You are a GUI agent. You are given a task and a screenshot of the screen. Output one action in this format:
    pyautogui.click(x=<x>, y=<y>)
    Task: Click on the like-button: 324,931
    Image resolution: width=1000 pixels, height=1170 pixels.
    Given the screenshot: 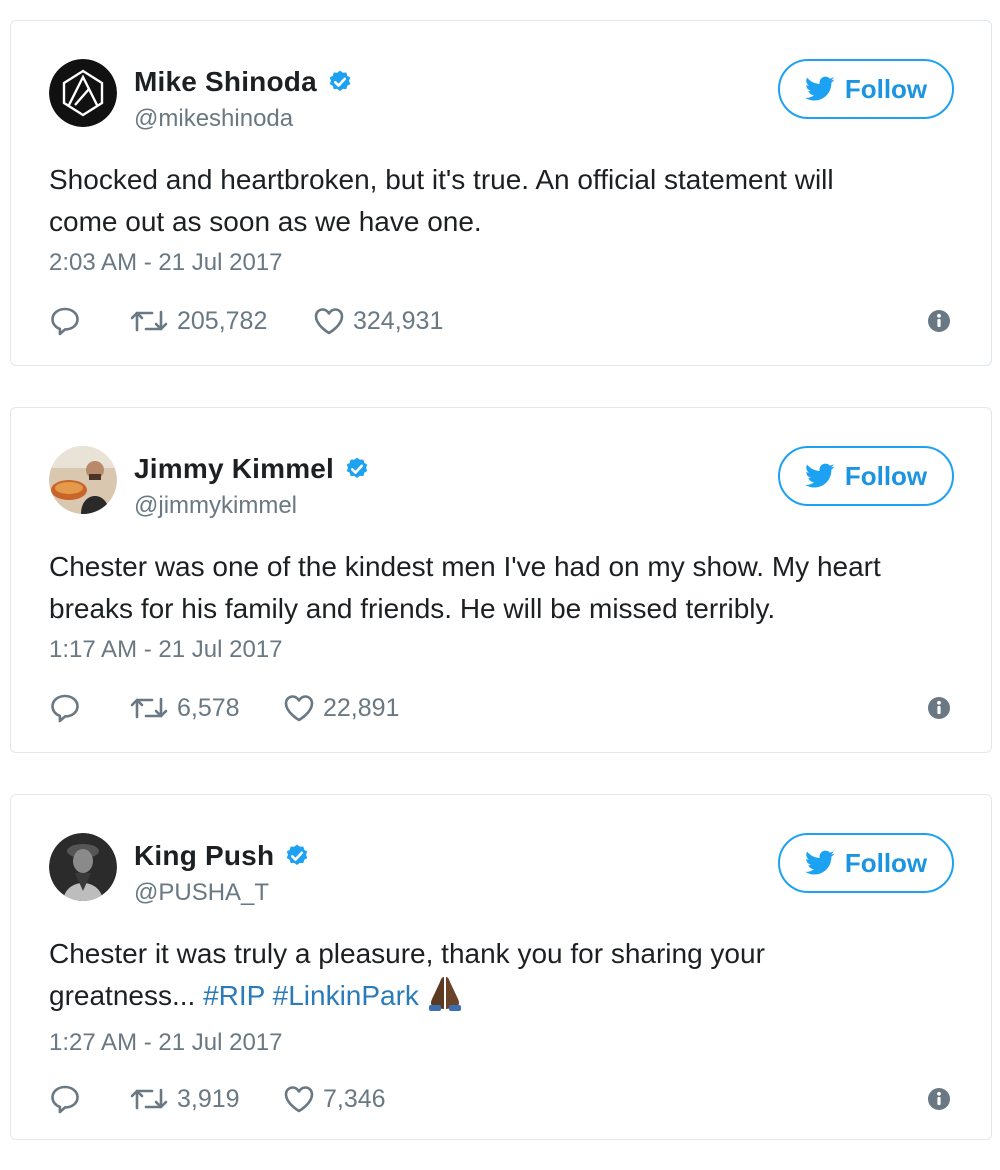 What is the action you would take?
    pyautogui.click(x=378, y=321)
    